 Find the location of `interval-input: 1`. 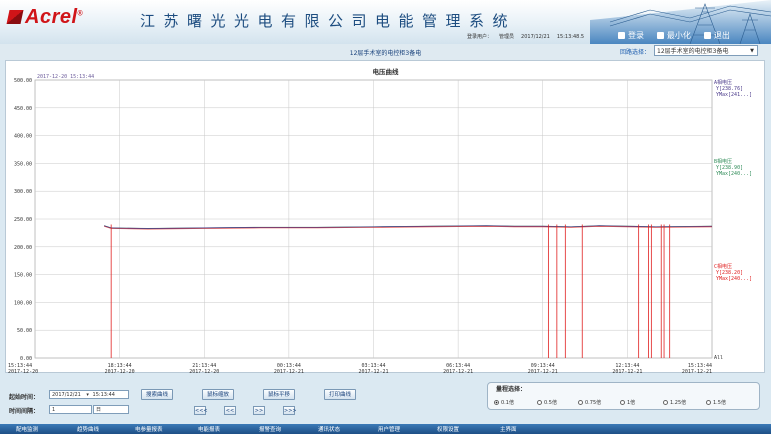

interval-input: 1 is located at coordinates (70, 409).